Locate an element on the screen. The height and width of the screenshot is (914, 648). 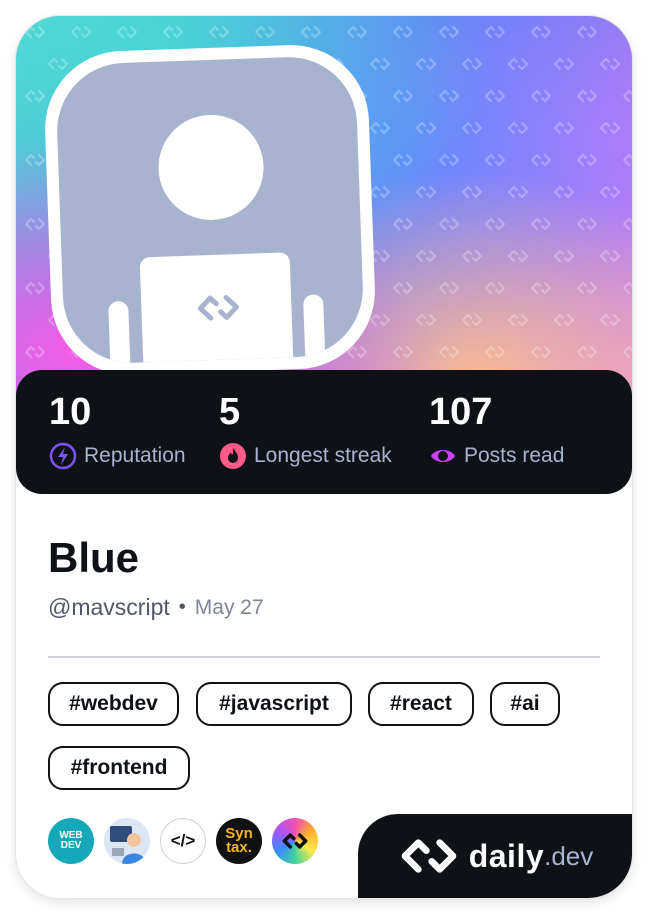
source-web-dev: WEB DEV is located at coordinates (71, 841).